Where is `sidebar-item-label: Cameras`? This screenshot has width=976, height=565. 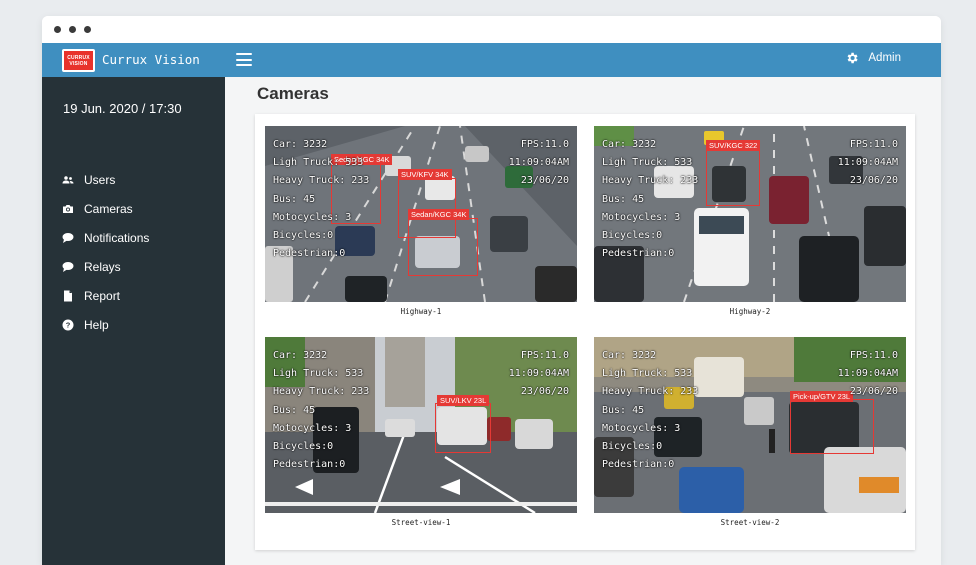
sidebar-item-label: Cameras is located at coordinates (108, 208).